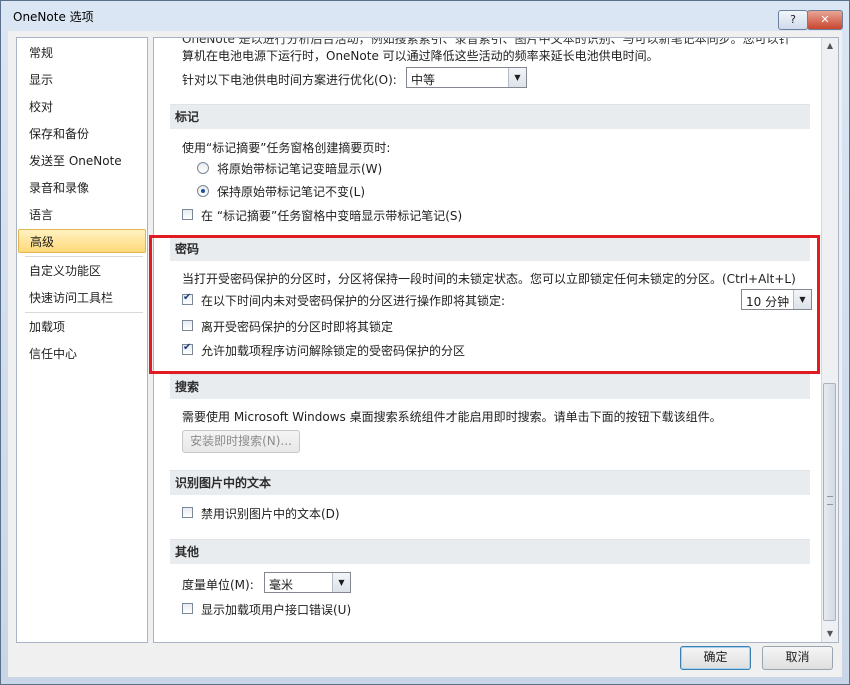 Image resolution: width=850 pixels, height=685 pixels. I want to click on disable-ocr-label: 禁用识别图片中的文本(D), so click(270, 513).